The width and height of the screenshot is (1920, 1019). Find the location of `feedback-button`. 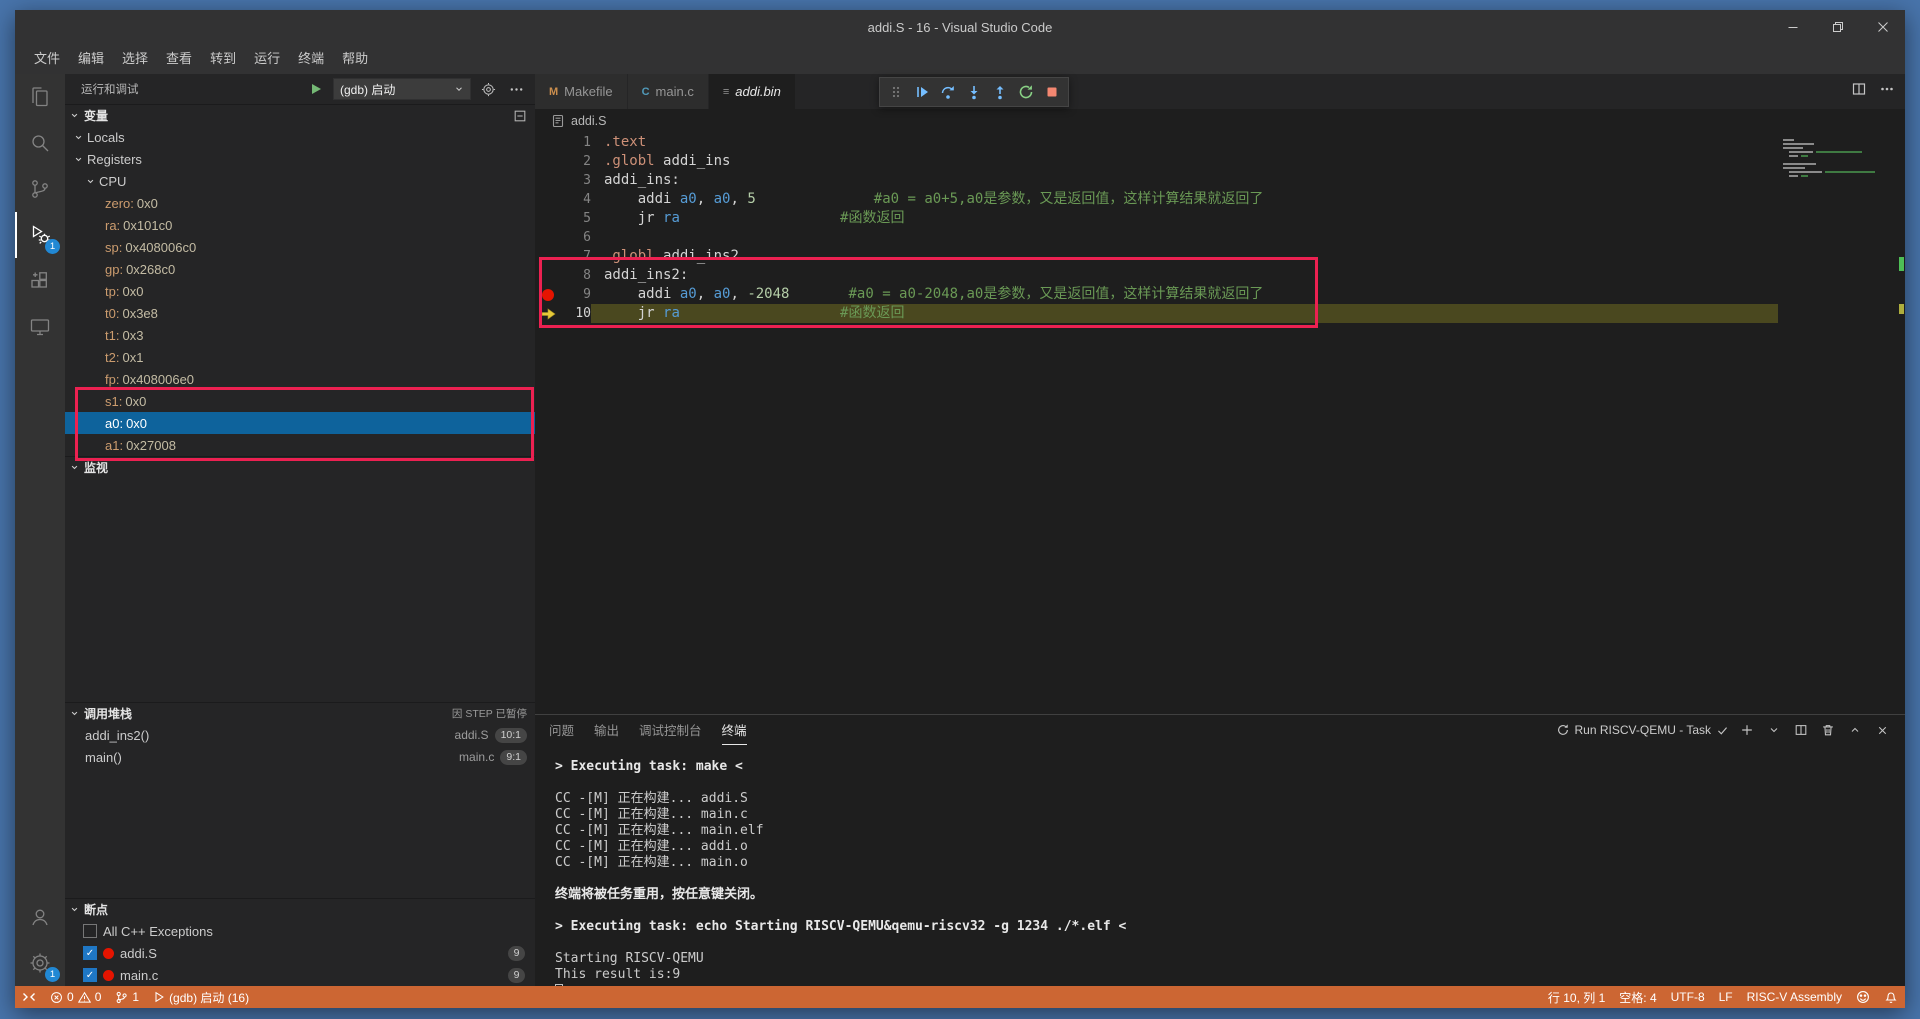

feedback-button is located at coordinates (1863, 997).